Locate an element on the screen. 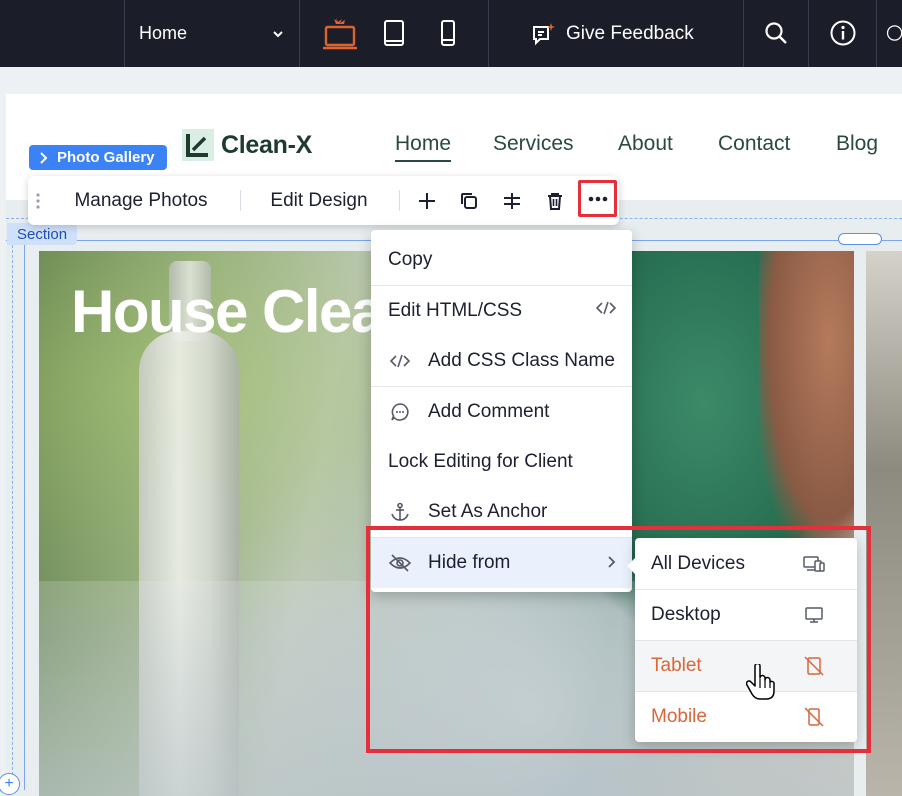 This screenshot has height=796, width=902. logo-mark-icon is located at coordinates (198, 145).